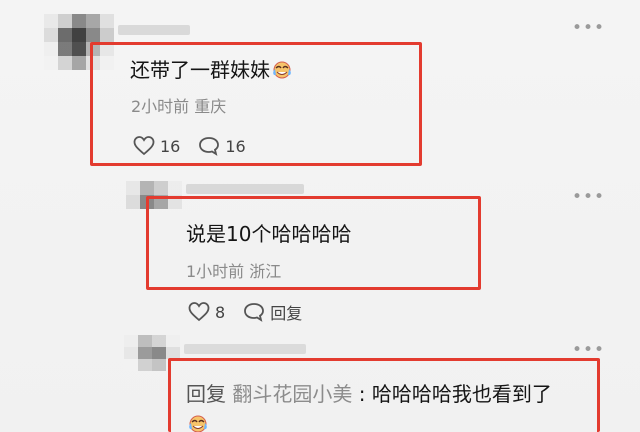 This screenshot has height=432, width=640. Describe the element at coordinates (269, 234) in the screenshot. I see `reply-comment-text: 说是10个哈哈哈哈` at that location.